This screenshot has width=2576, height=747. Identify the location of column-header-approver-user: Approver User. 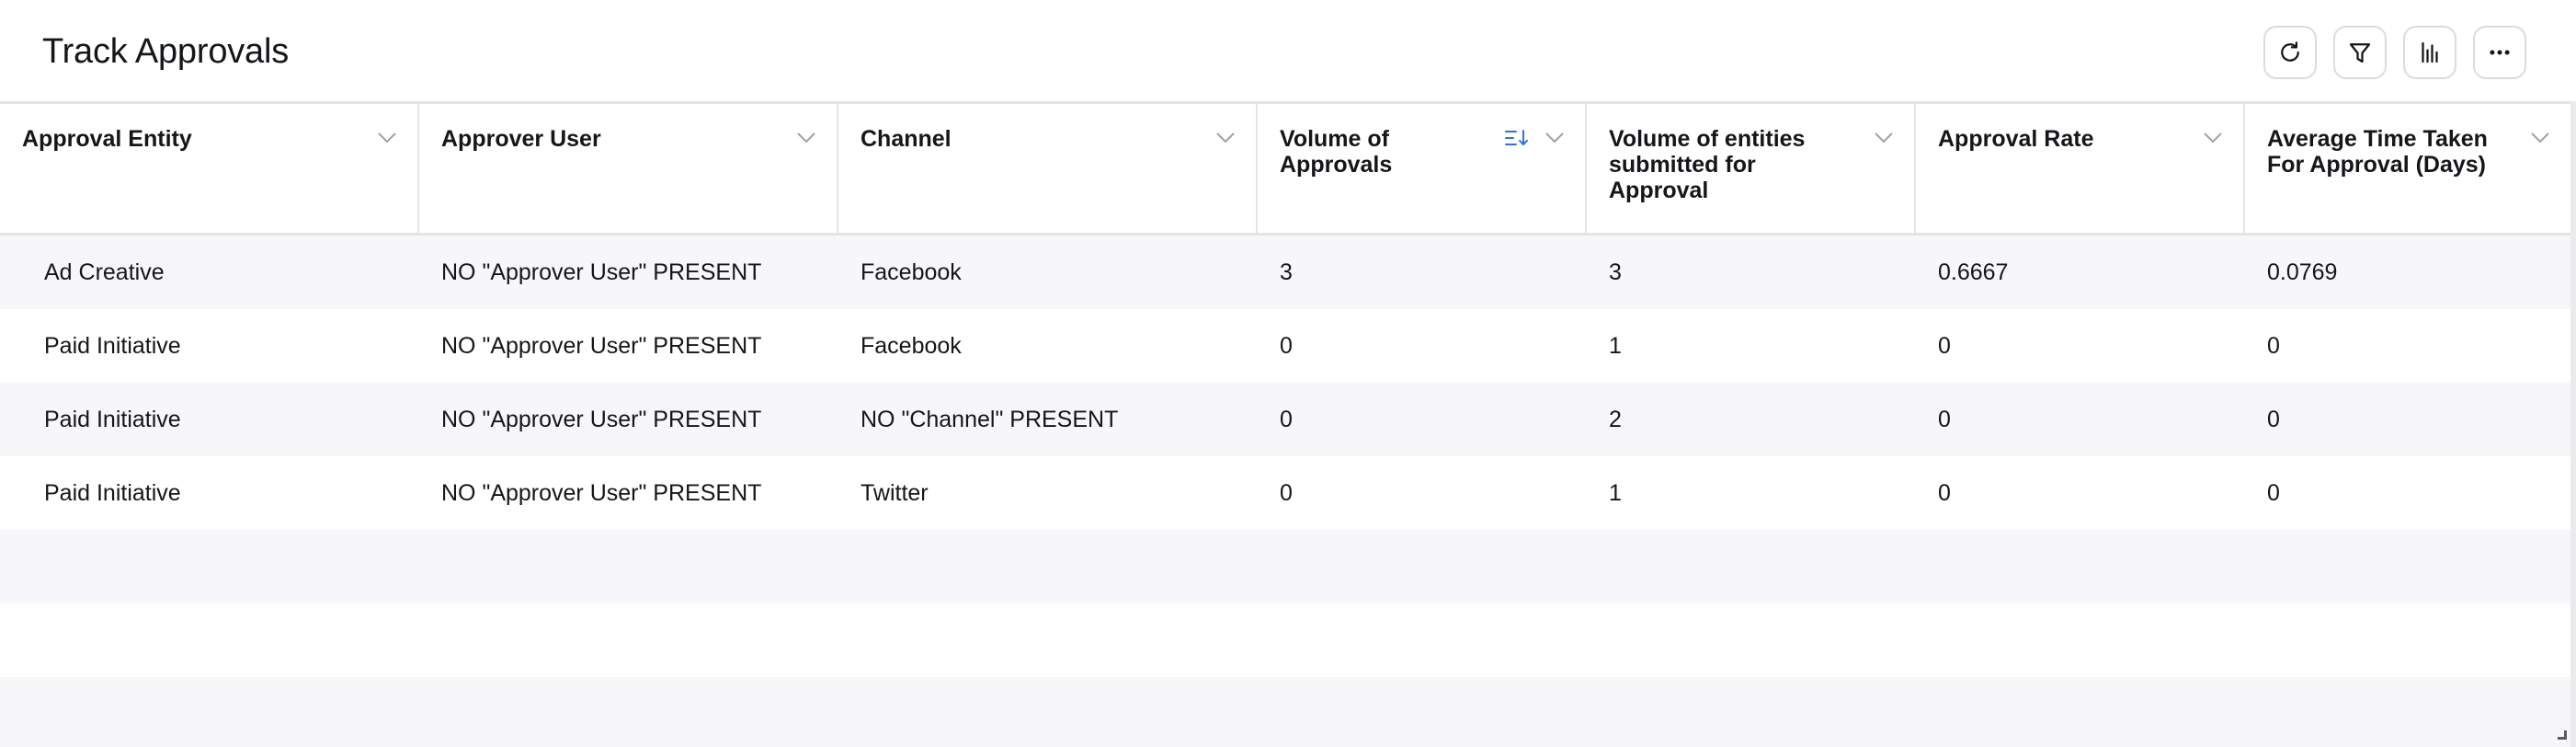
(628, 168).